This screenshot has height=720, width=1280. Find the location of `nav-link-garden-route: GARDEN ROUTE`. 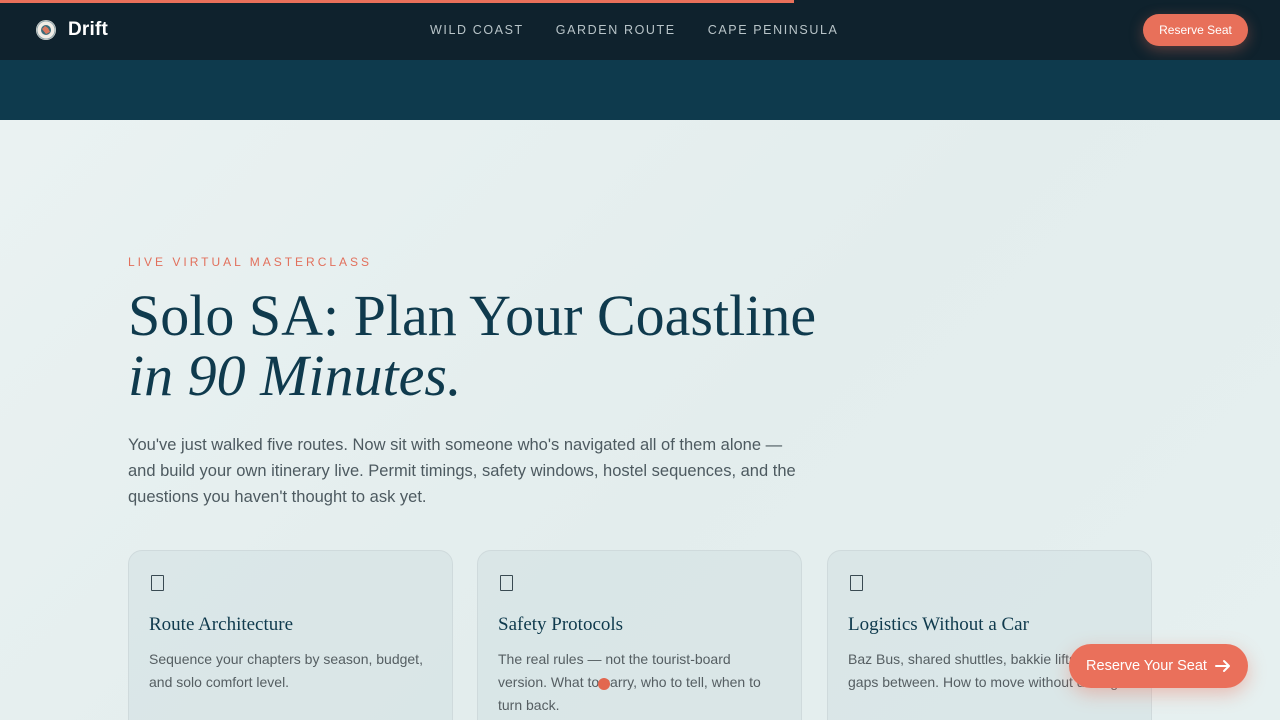

nav-link-garden-route: GARDEN ROUTE is located at coordinates (616, 30).